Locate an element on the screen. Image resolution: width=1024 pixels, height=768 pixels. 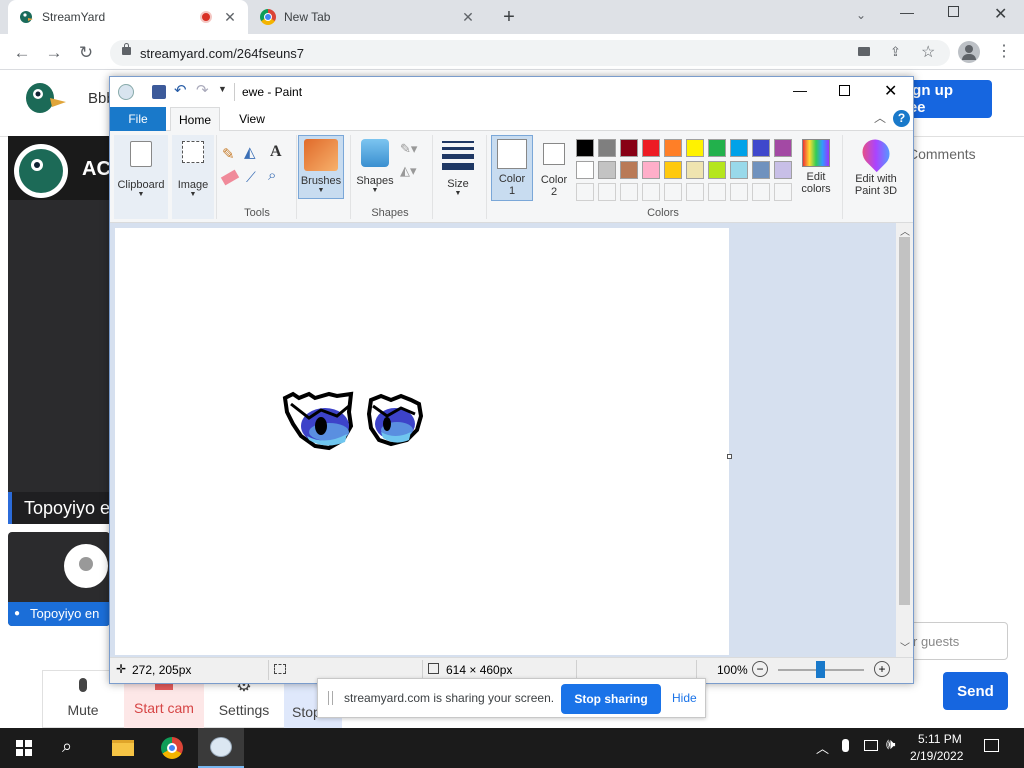
forward-icon: → is located at coordinates (54, 53).